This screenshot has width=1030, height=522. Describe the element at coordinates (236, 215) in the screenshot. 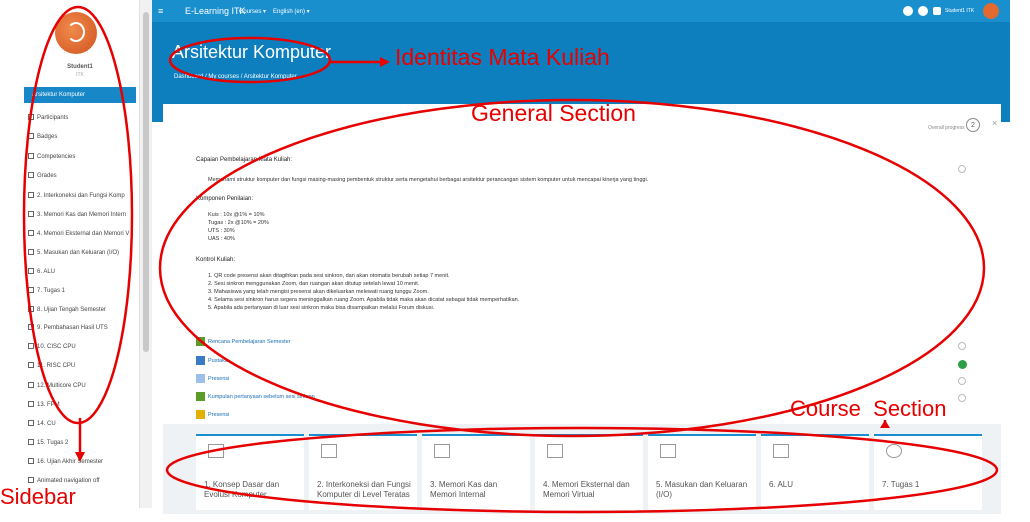

I see `komponen-item: Kuis : 10x @1% = 10%` at that location.